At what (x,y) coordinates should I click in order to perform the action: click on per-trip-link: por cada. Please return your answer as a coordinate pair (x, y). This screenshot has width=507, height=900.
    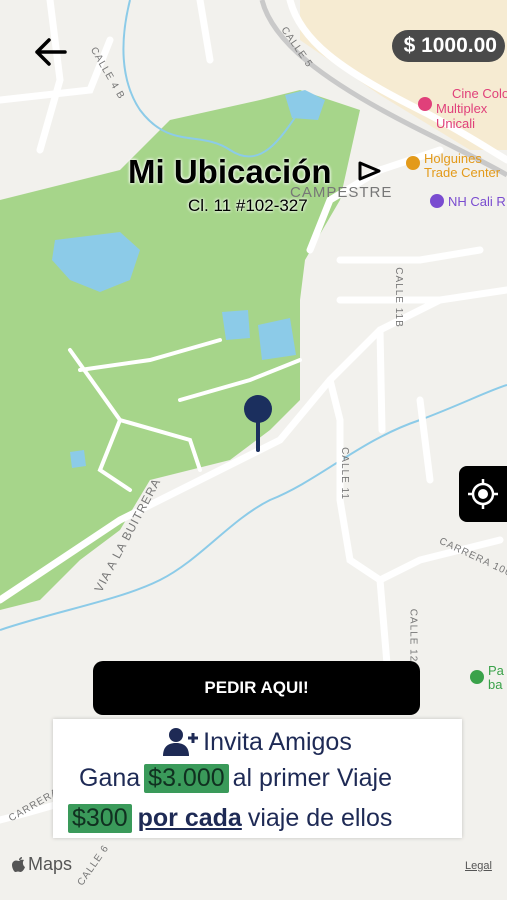
    Looking at the image, I should click on (190, 818).